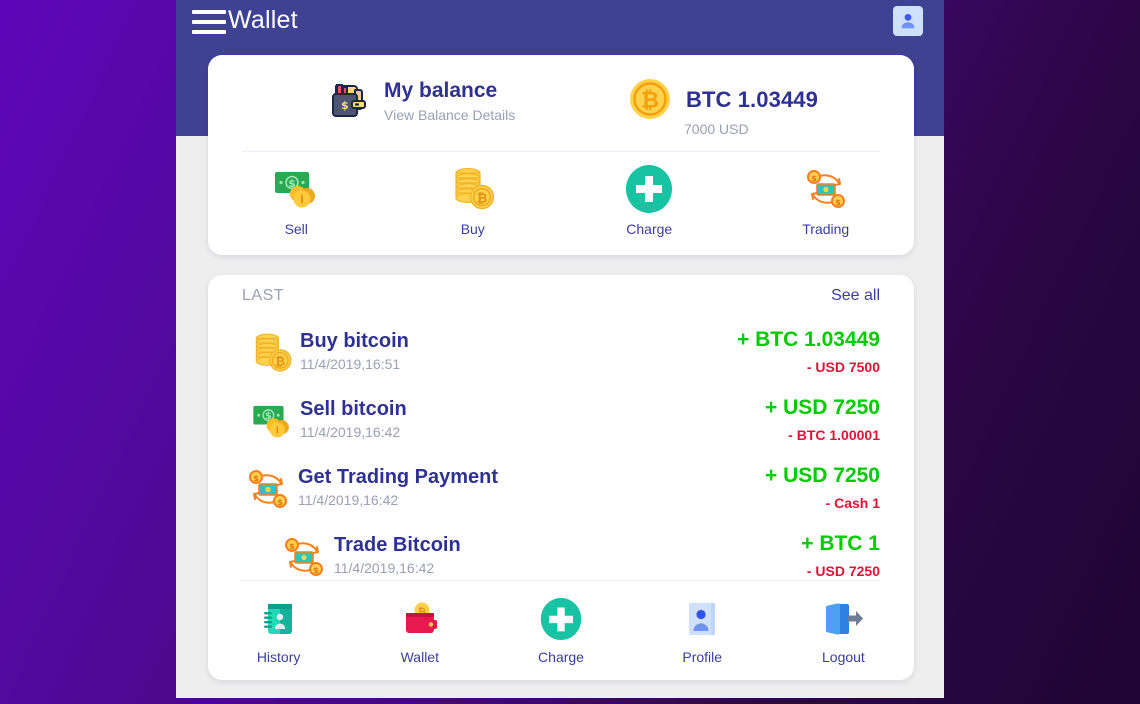 The width and height of the screenshot is (1140, 704). Describe the element at coordinates (398, 477) in the screenshot. I see `transaction-name: Get Trading Payment` at that location.